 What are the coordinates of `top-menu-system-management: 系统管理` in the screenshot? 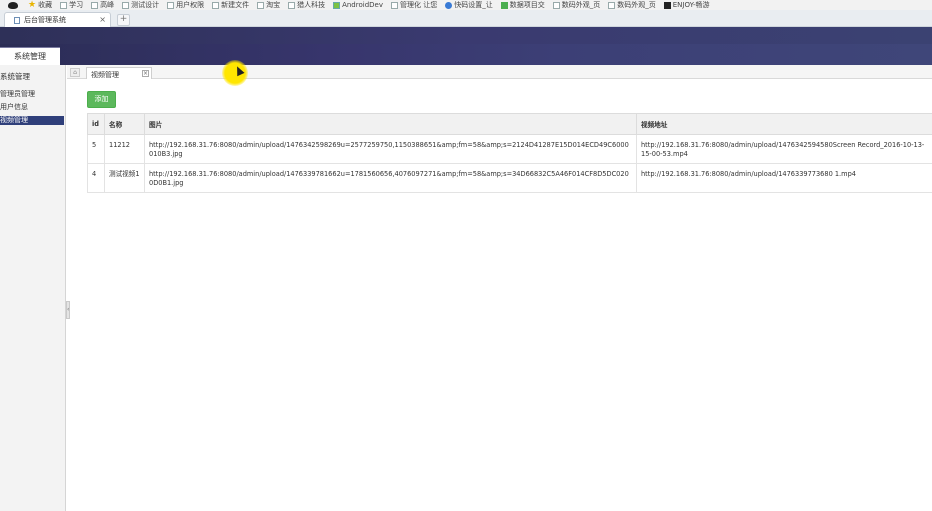 It's located at (30, 56).